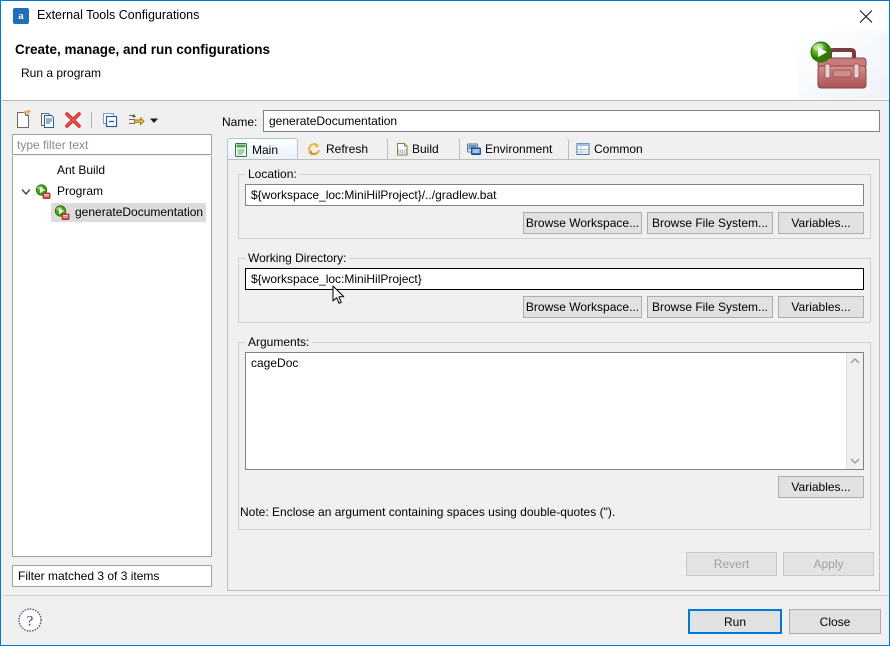 The width and height of the screenshot is (890, 646). Describe the element at coordinates (279, 342) in the screenshot. I see `arguments-label: Arguments:` at that location.